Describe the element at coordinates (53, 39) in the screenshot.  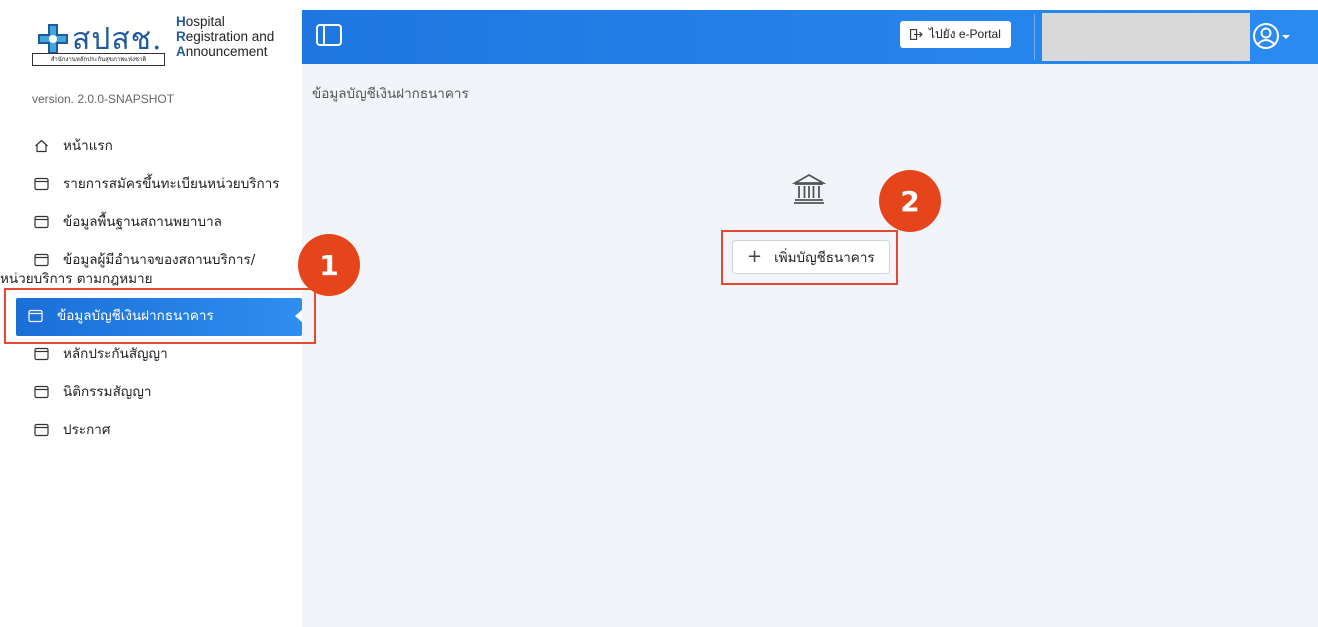
I see `cross-icon` at that location.